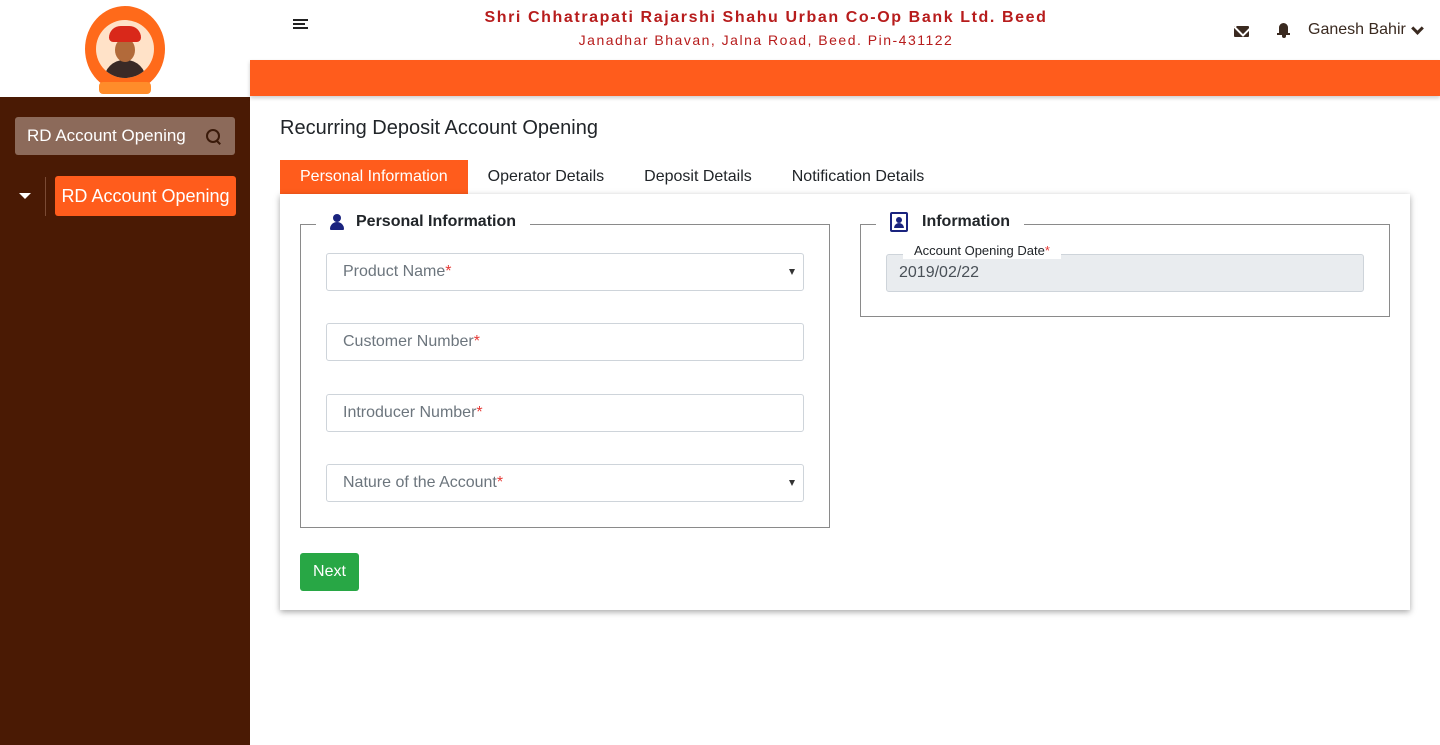 This screenshot has height=745, width=1440. What do you see at coordinates (213, 136) in the screenshot?
I see `search-icon` at bounding box center [213, 136].